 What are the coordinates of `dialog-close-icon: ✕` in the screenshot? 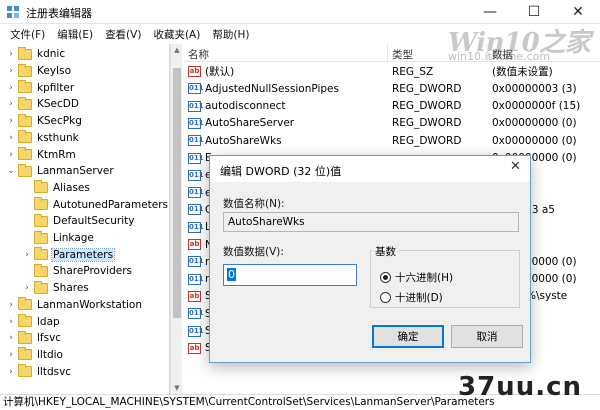 It's located at (515, 166).